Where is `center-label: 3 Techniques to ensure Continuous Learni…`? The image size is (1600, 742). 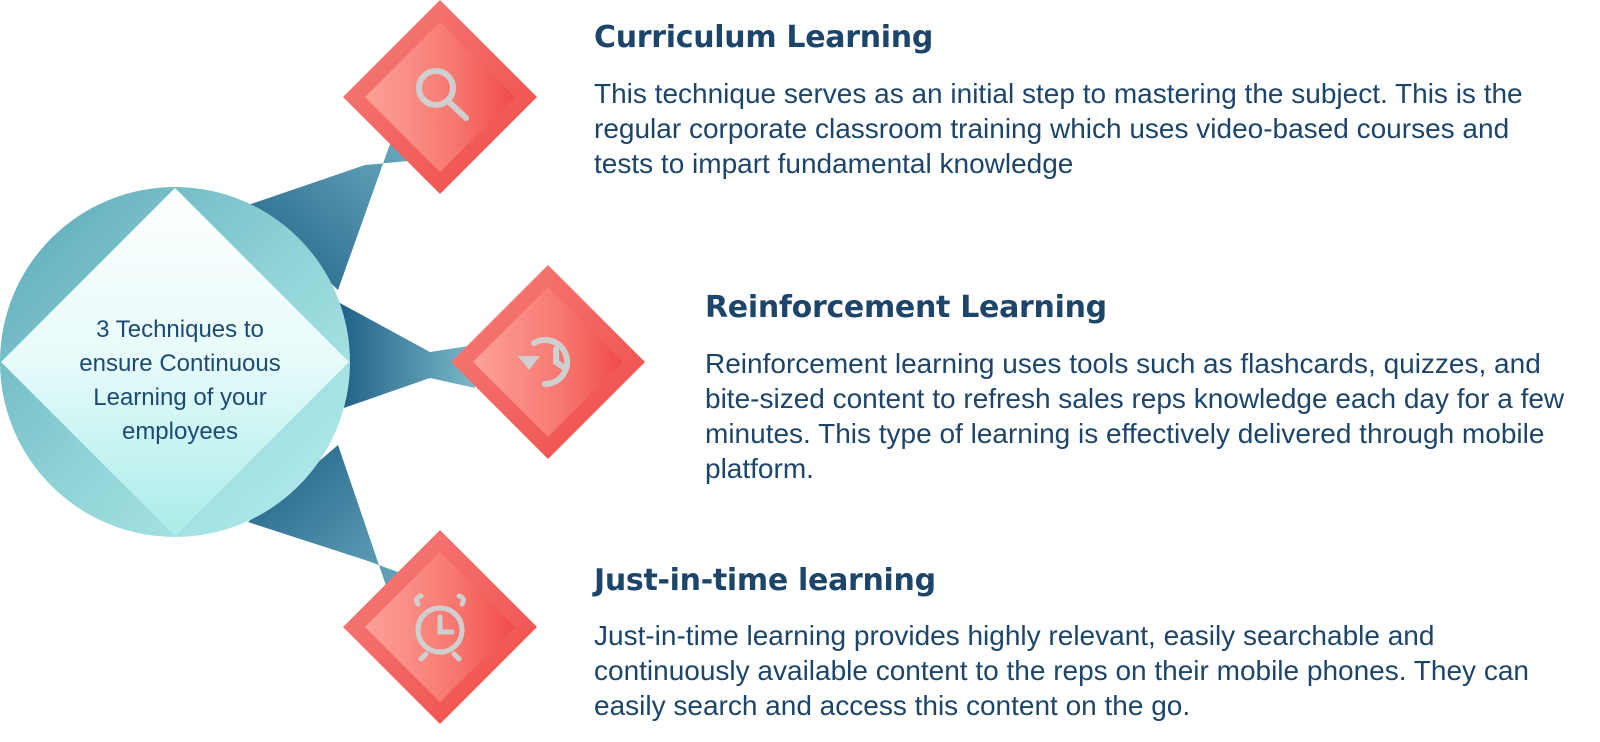
center-label: 3 Techniques to ensure Continuous Learni… is located at coordinates (180, 381).